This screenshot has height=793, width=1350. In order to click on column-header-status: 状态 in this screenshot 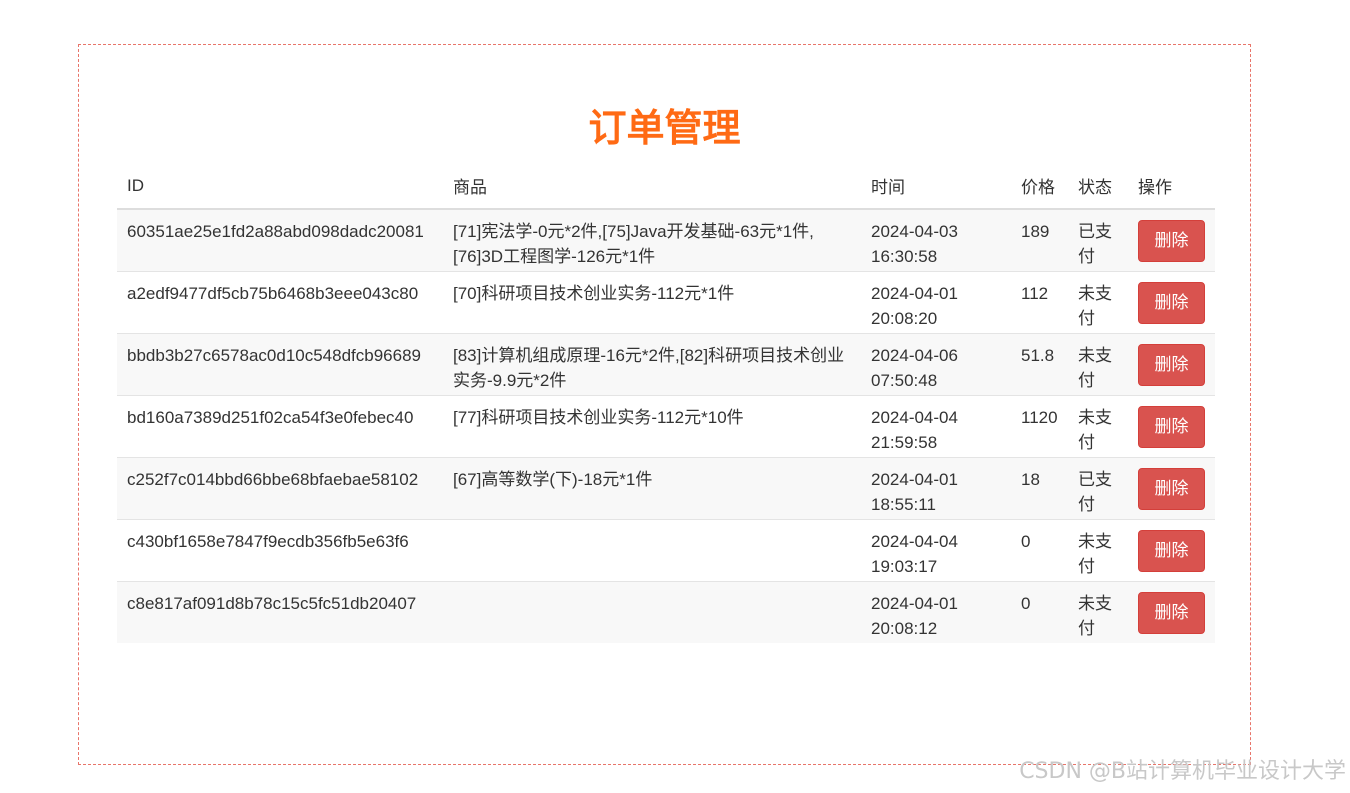, I will do `click(1098, 186)`.